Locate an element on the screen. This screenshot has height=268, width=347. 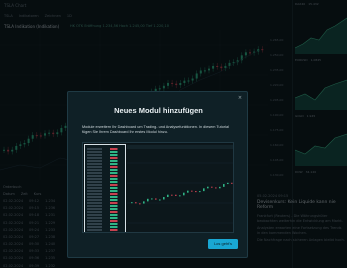
highlighted-module is located at coordinates (105, 188).